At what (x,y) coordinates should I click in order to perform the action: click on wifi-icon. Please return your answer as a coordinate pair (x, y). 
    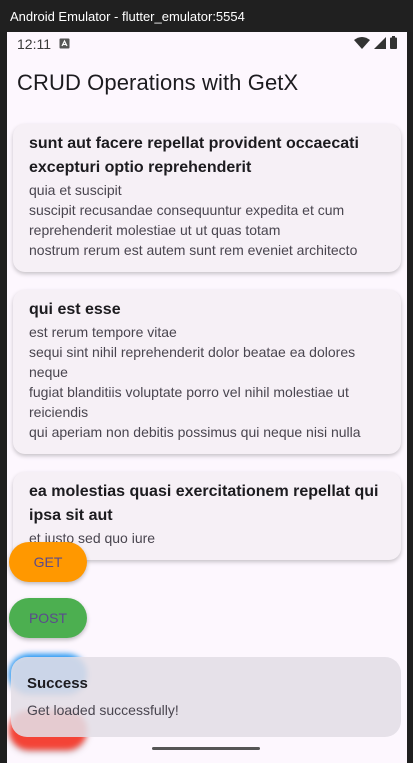
    Looking at the image, I should click on (362, 44).